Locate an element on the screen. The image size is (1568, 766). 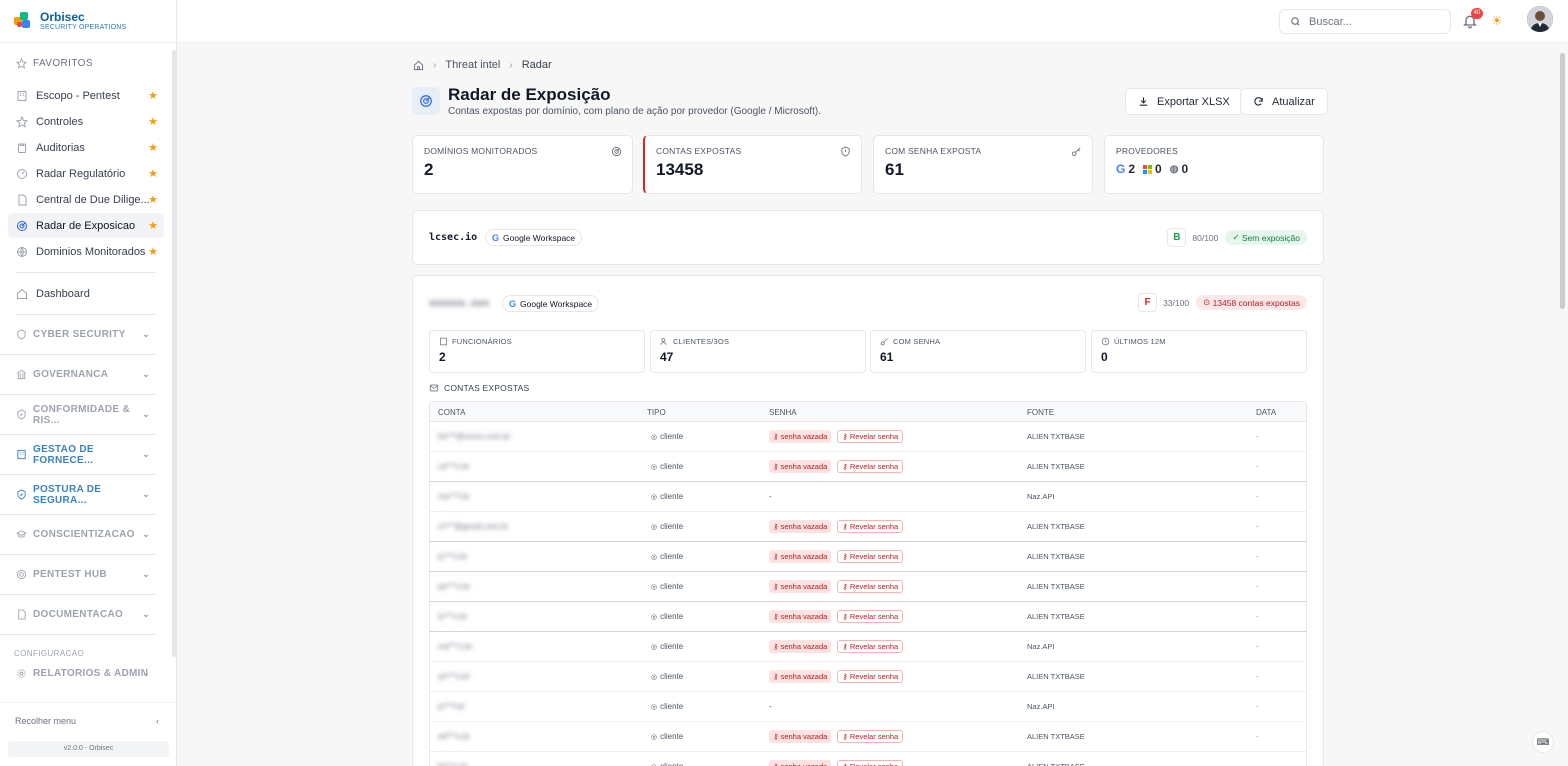
sidebar-item-auditorias: Auditorias ★ is located at coordinates (86, 147).